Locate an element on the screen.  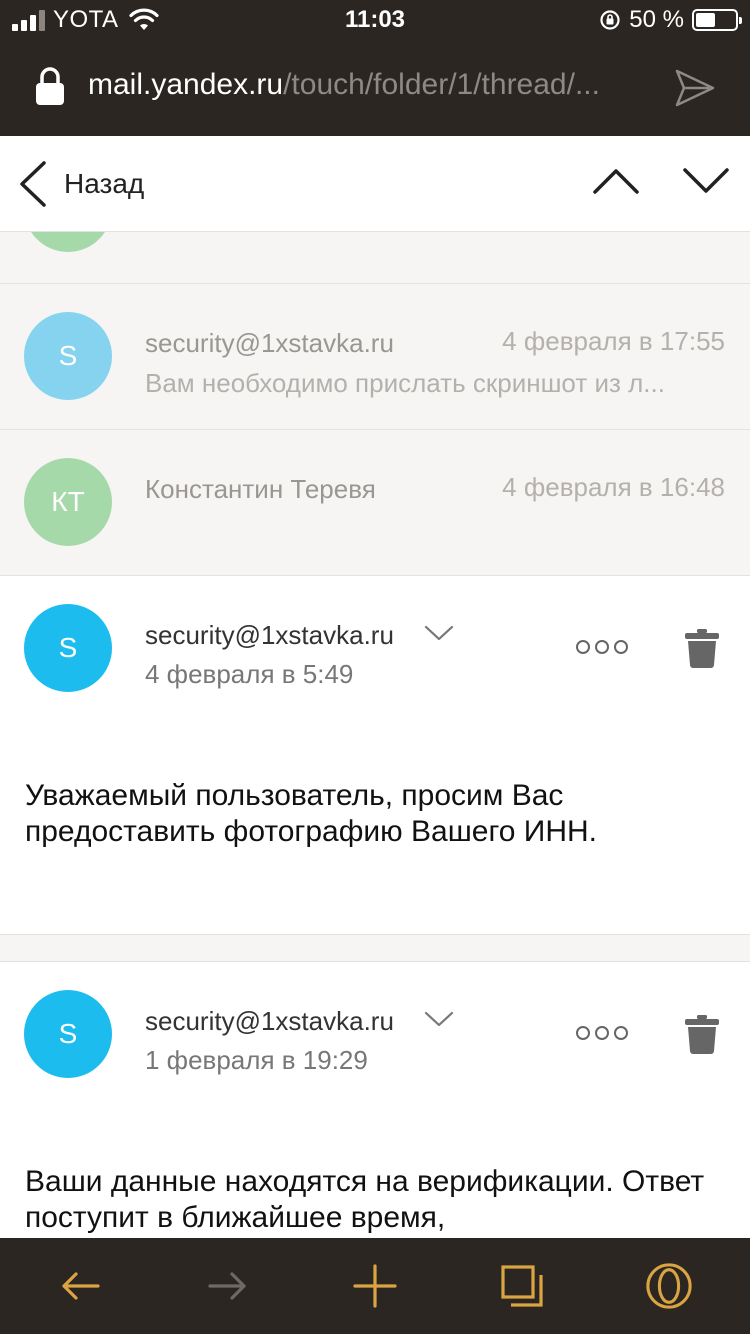
thread-header: Назад is located at coordinates (375, 184).